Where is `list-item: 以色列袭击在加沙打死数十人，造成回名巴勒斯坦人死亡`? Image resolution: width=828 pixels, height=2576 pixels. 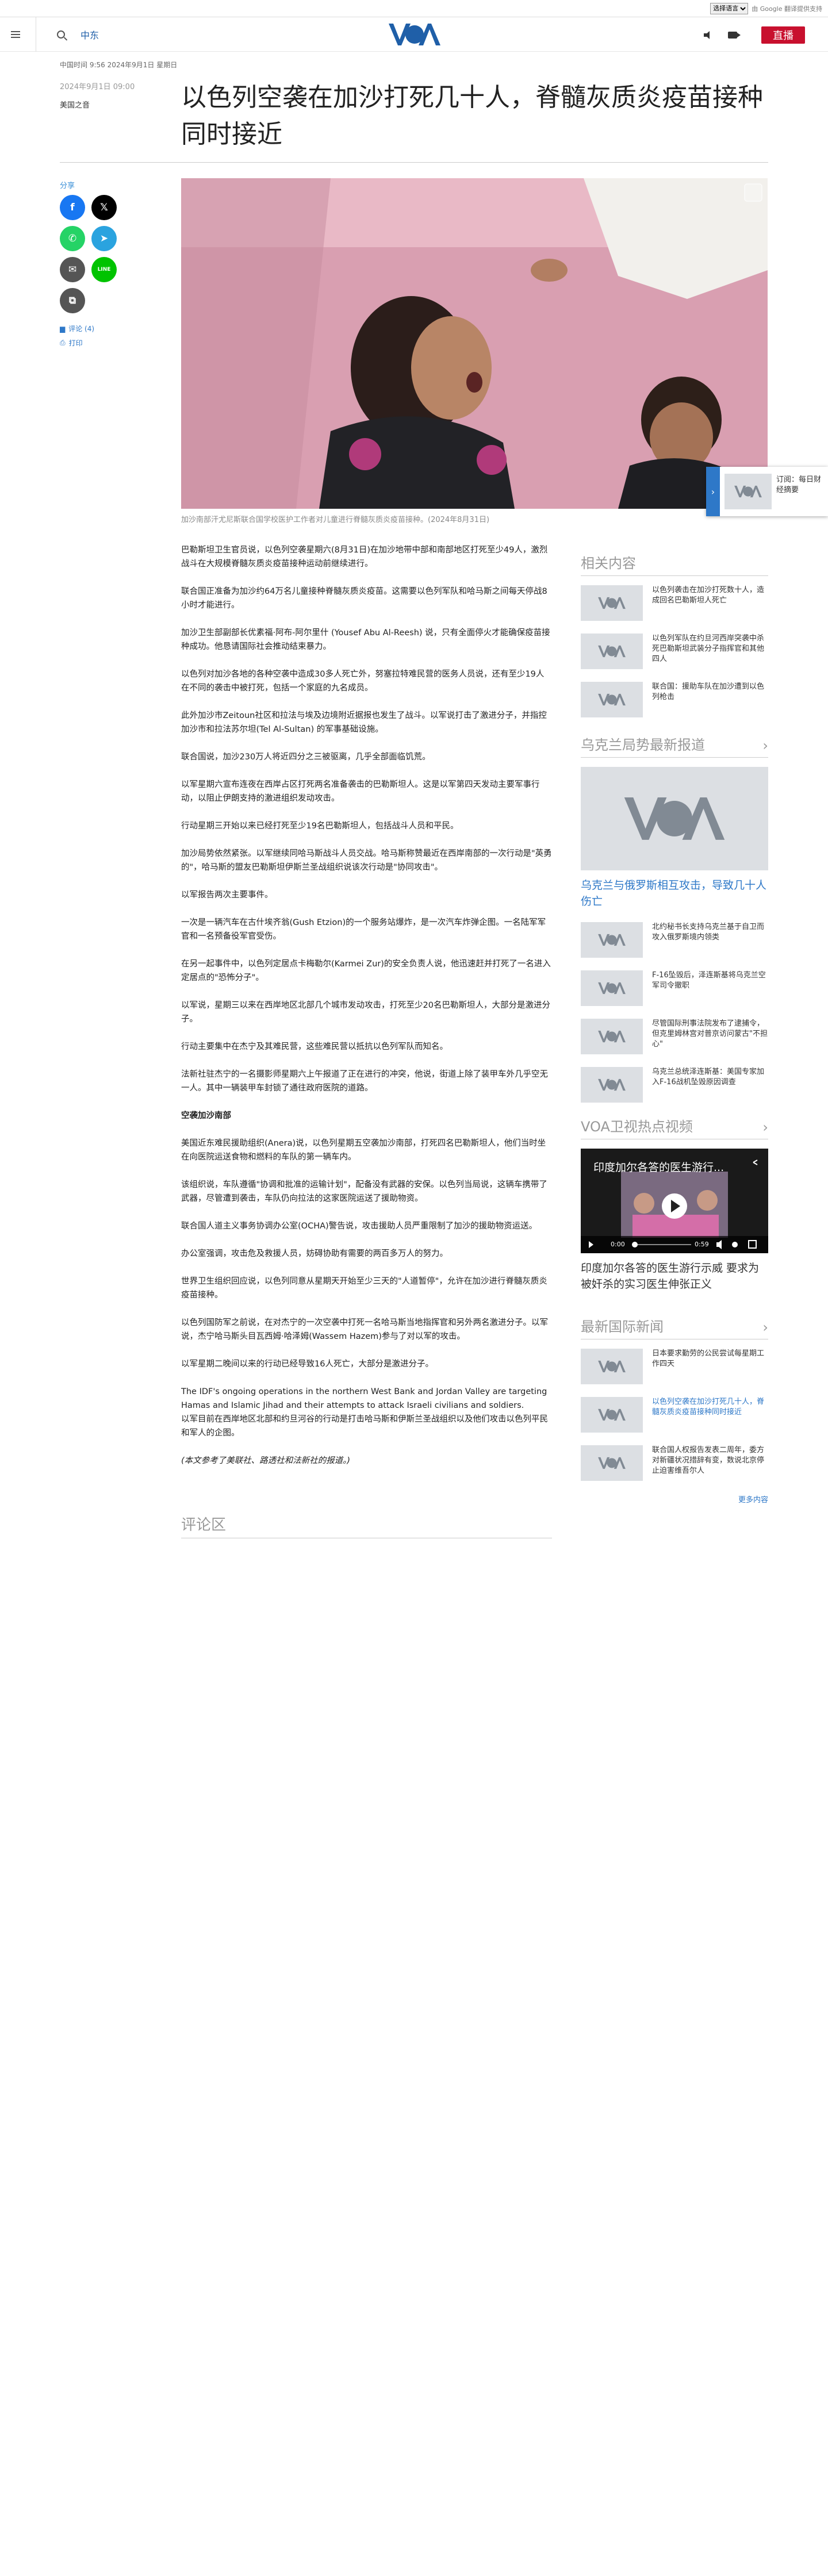 list-item: 以色列袭击在加沙打死数十人，造成回名巴勒斯坦人死亡 is located at coordinates (674, 603).